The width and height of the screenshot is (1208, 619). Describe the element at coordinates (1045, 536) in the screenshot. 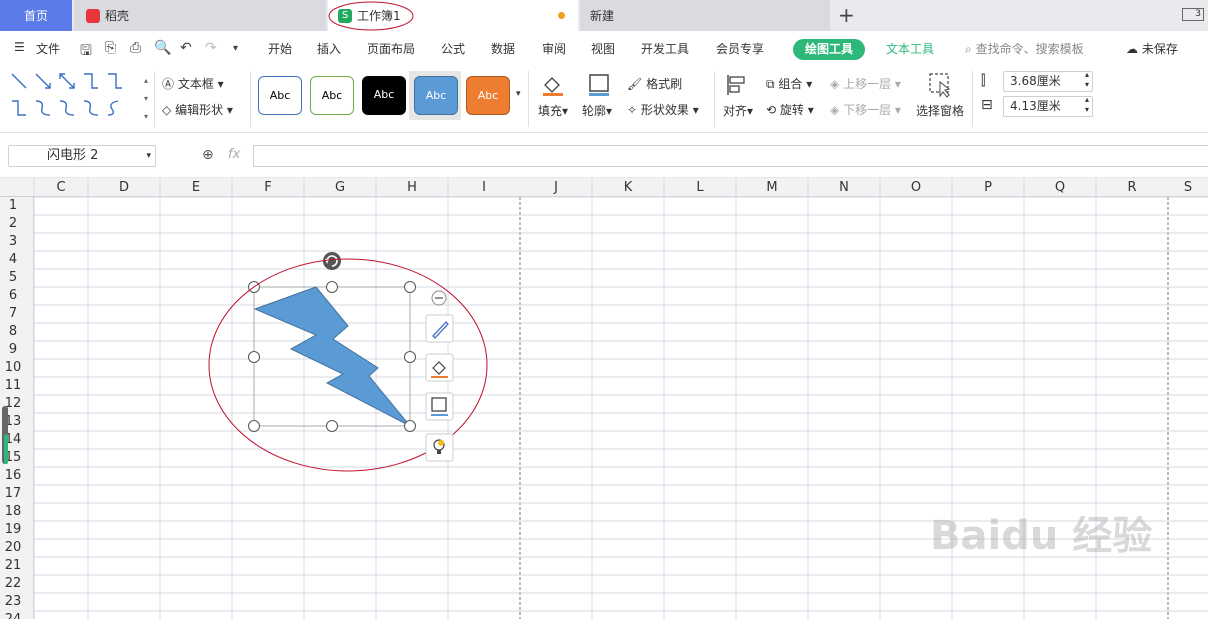

I see `baidu-watermark-logo: Baidu 经验 jingyan.baidu.com` at that location.